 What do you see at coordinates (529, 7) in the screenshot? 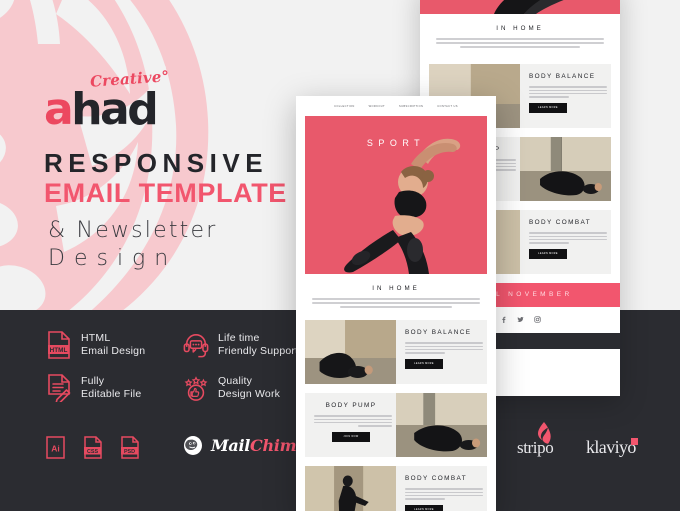
I see `athlete-silhouette` at bounding box center [529, 7].